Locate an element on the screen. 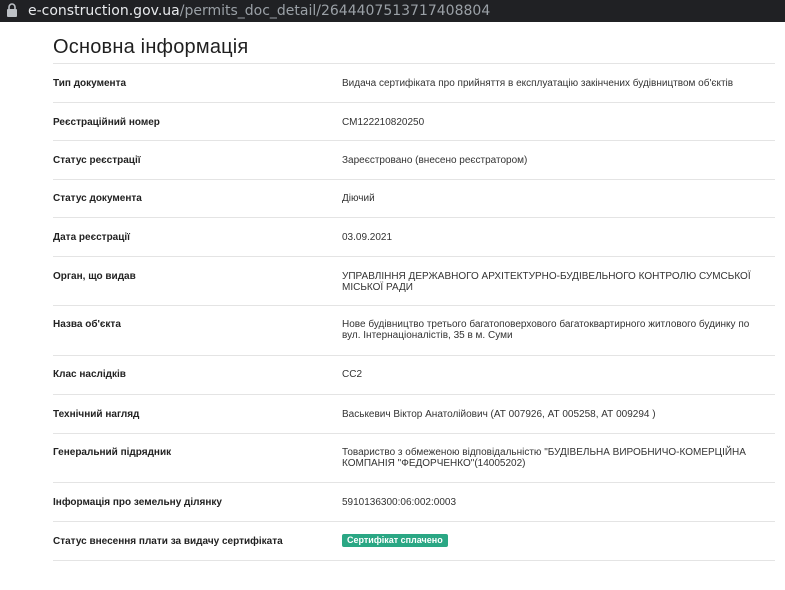  field-label: Клас наслідків is located at coordinates (89, 374).